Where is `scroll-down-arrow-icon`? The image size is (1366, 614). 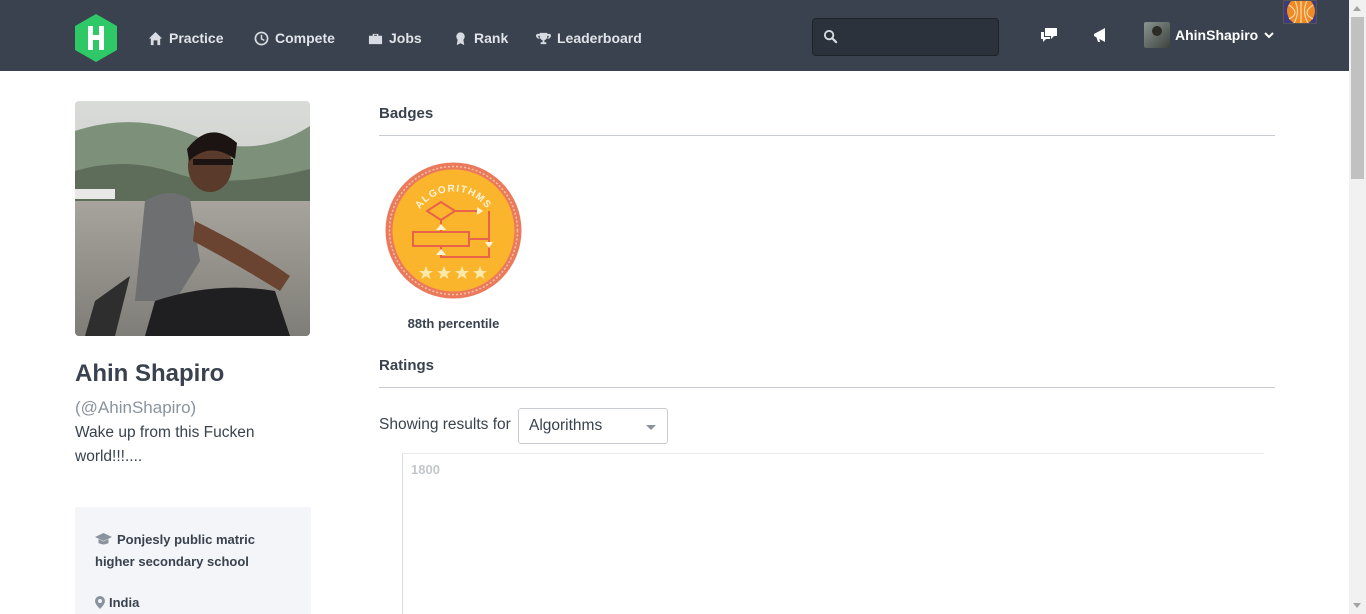
scroll-down-arrow-icon is located at coordinates (1357, 605).